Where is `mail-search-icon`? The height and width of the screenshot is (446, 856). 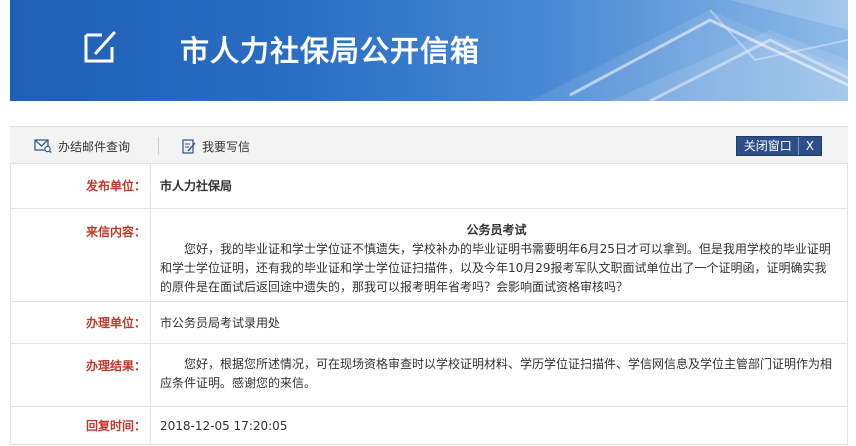 mail-search-icon is located at coordinates (43, 146).